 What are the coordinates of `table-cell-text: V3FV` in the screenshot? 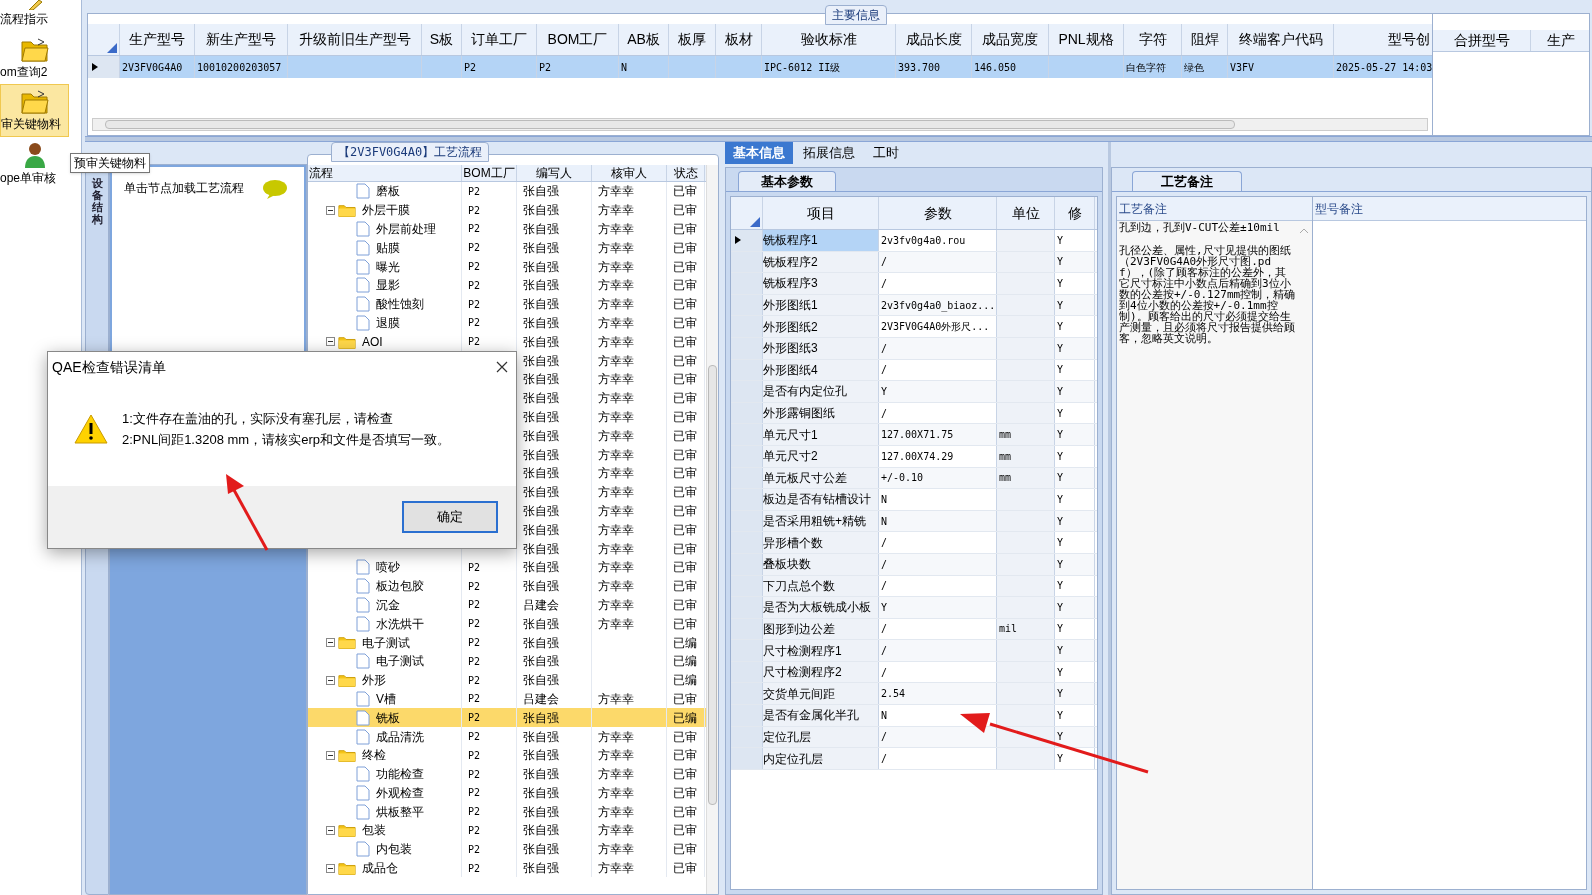 It's located at (1242, 67).